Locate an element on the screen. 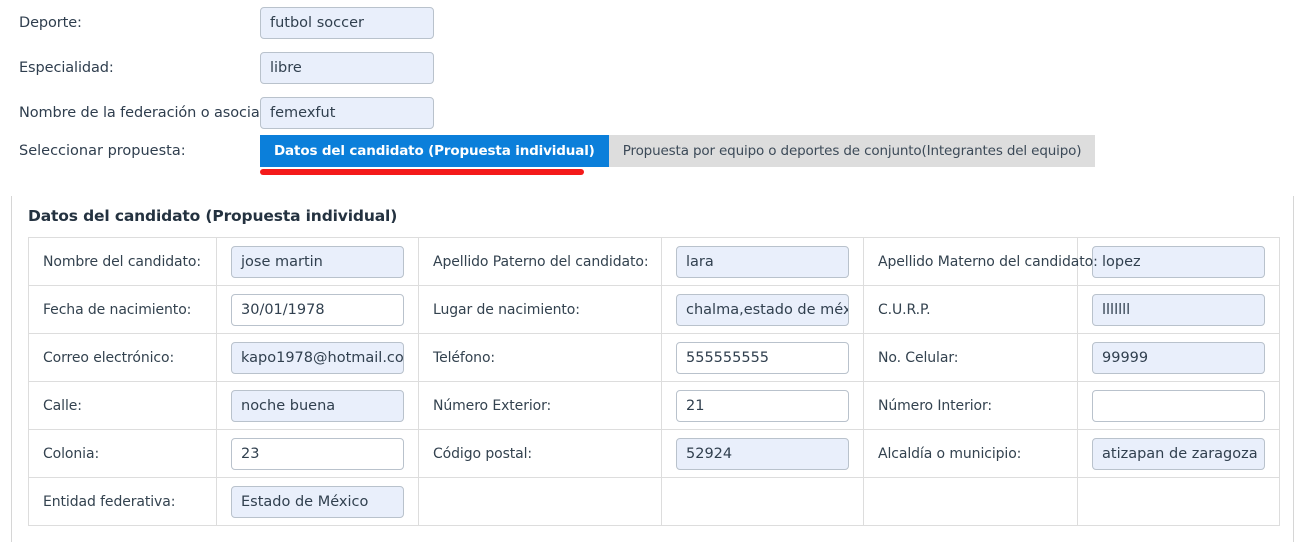  input-numero-exterior: 21 is located at coordinates (762, 405).